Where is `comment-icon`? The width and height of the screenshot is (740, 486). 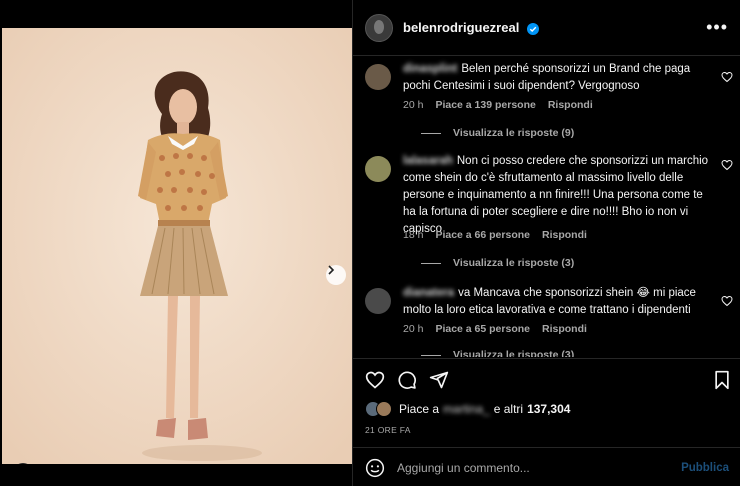
comment-icon is located at coordinates (407, 380).